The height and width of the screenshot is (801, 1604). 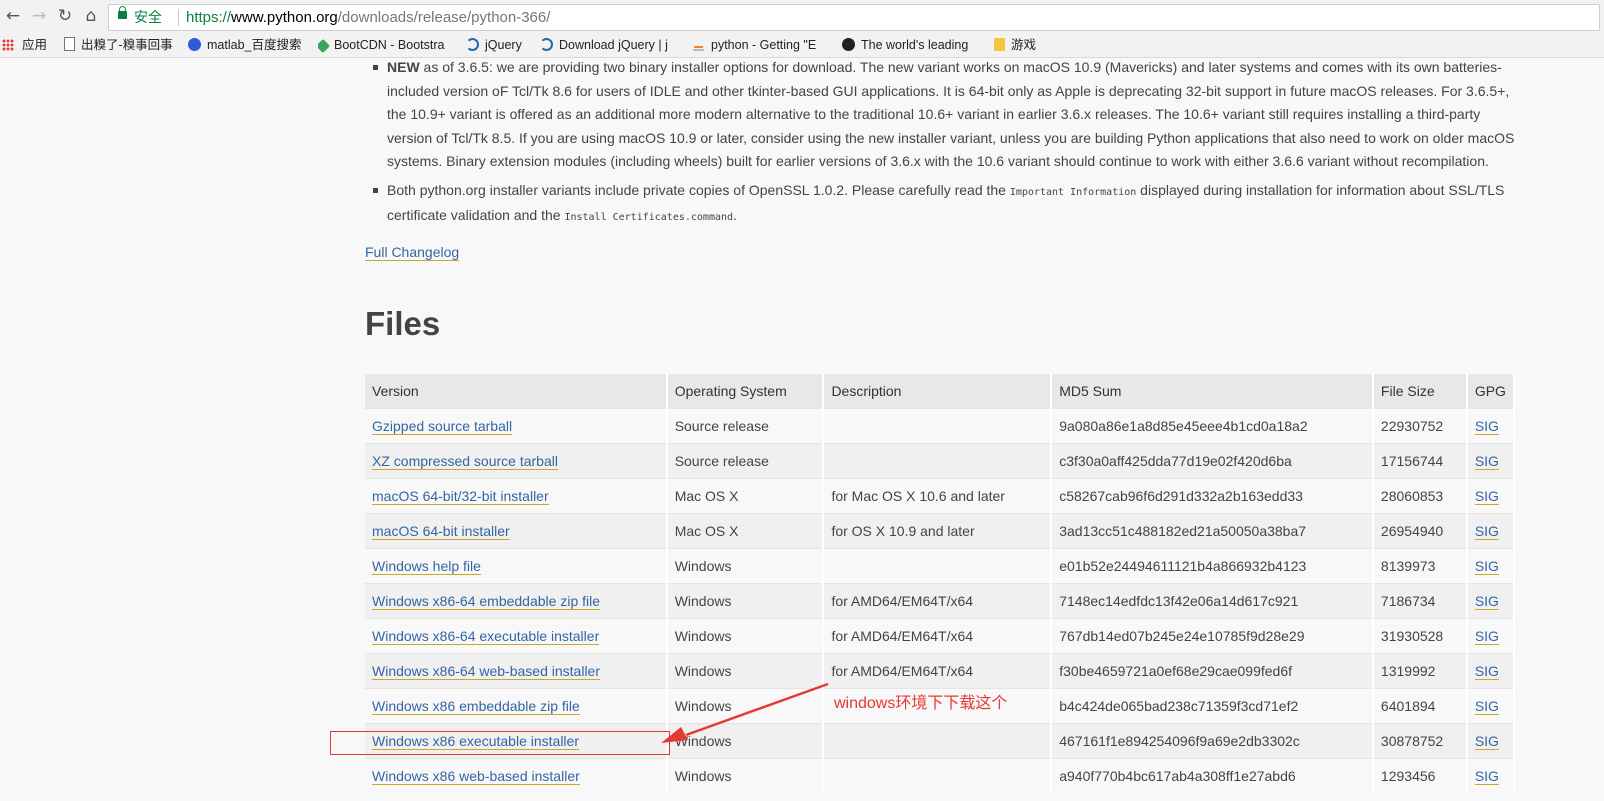 What do you see at coordinates (516, 531) in the screenshot?
I see `version-cell: macOS 64-bit installer` at bounding box center [516, 531].